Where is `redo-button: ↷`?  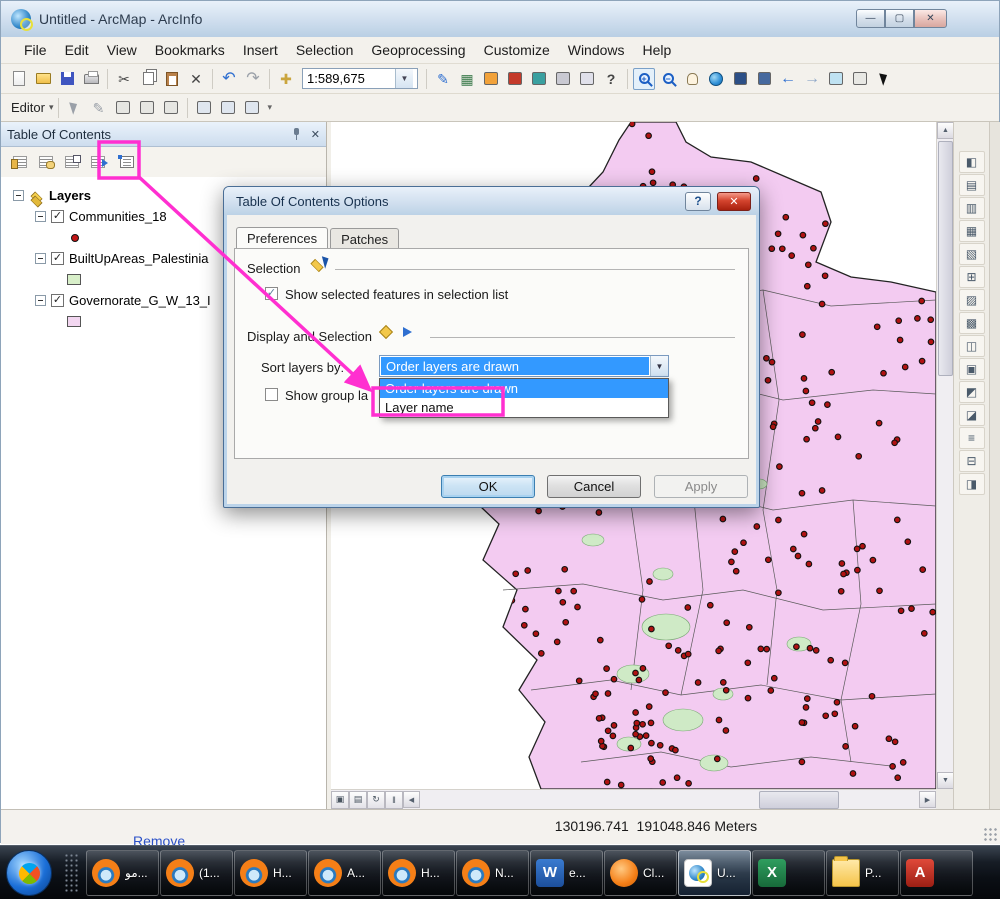
redo-button: ↷ is located at coordinates (253, 79).